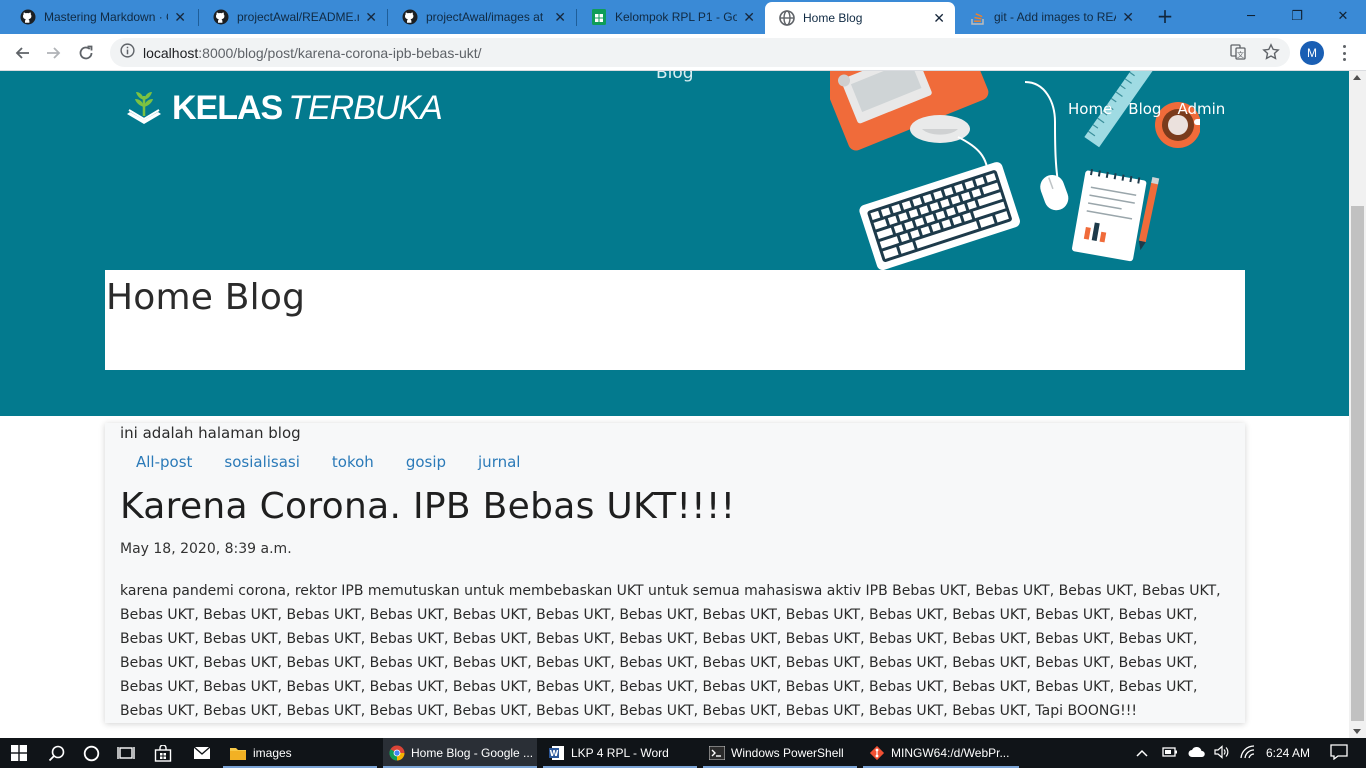 Image resolution: width=1366 pixels, height=768 pixels. I want to click on stackoverflow-icon, so click(978, 17).